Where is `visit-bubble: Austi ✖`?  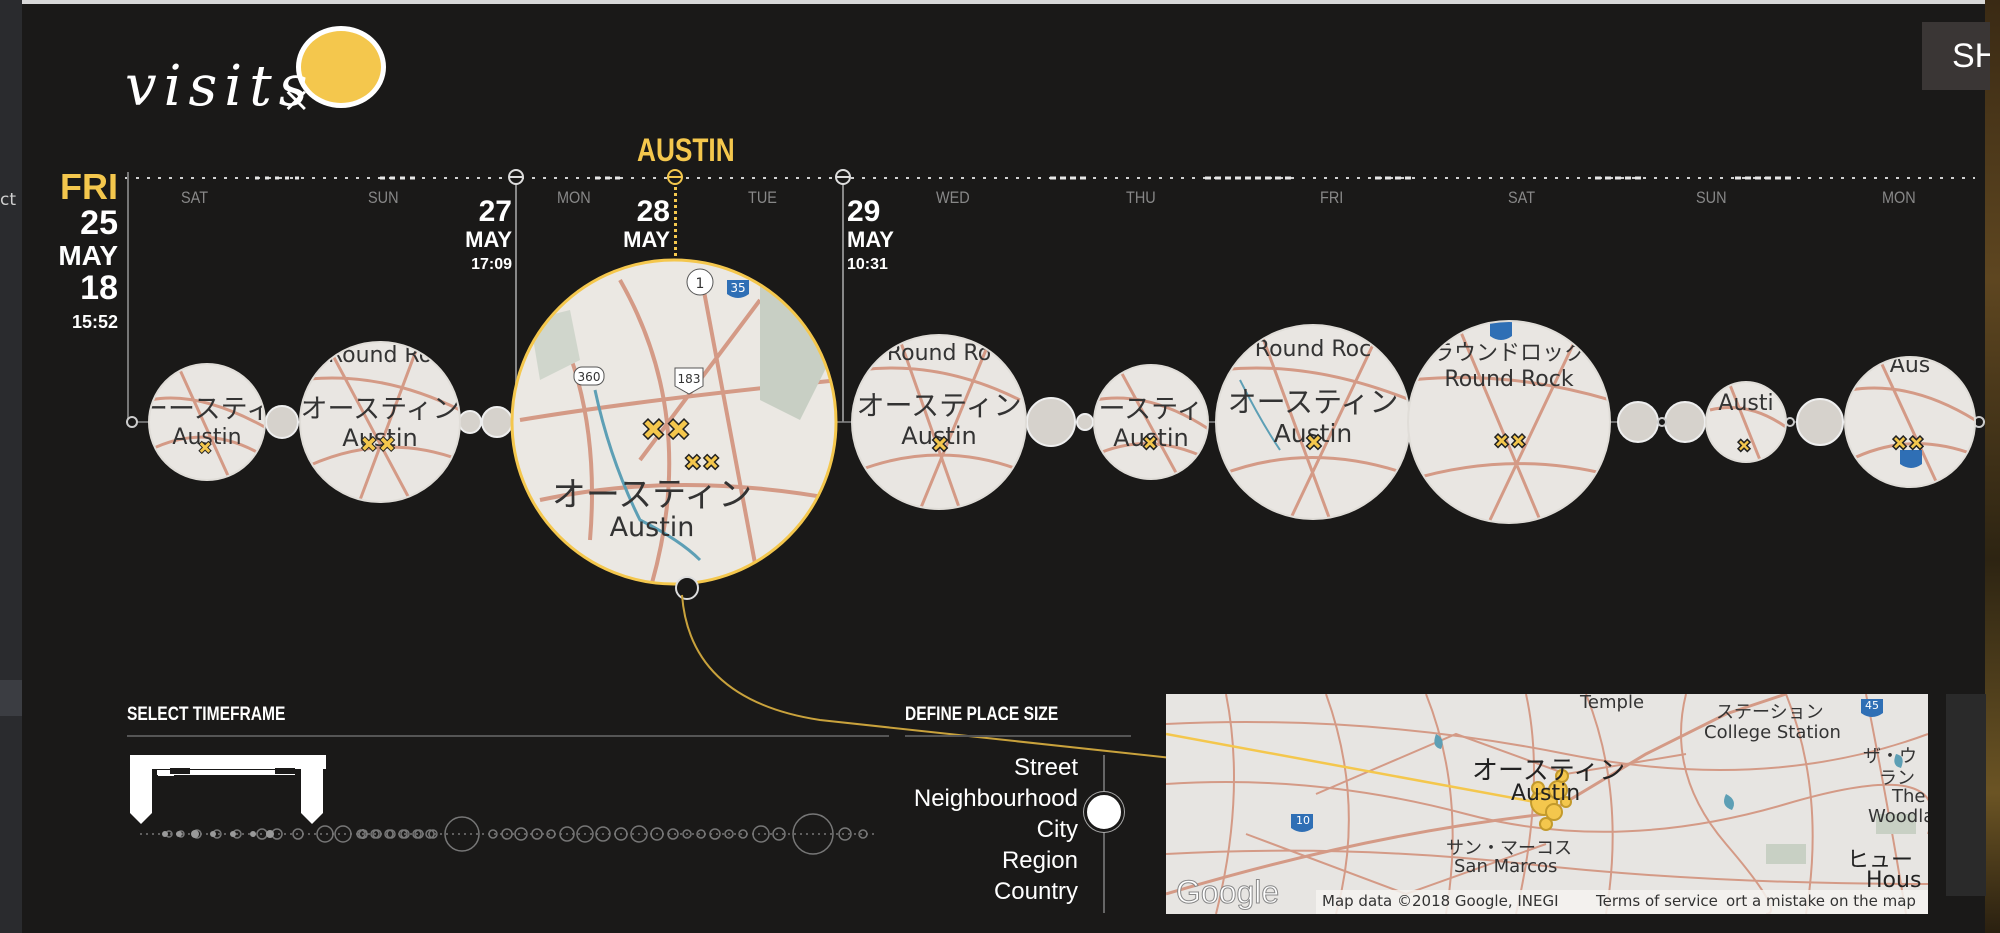
visit-bubble: Austi ✖ is located at coordinates (1746, 422).